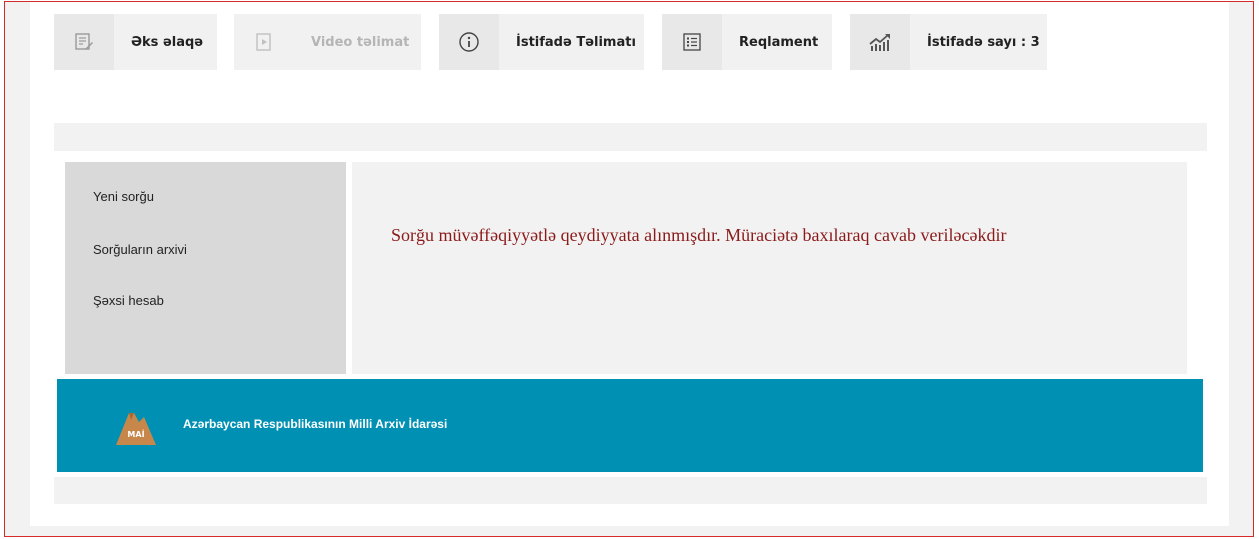 This screenshot has width=1259, height=539. I want to click on video-tutorial-button: Video təlimat, so click(327, 42).